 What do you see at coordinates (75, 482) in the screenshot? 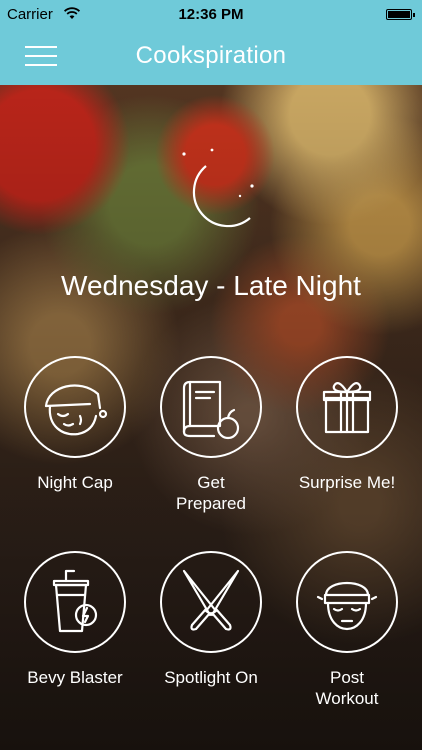
I see `tile-label: Night Cap` at bounding box center [75, 482].